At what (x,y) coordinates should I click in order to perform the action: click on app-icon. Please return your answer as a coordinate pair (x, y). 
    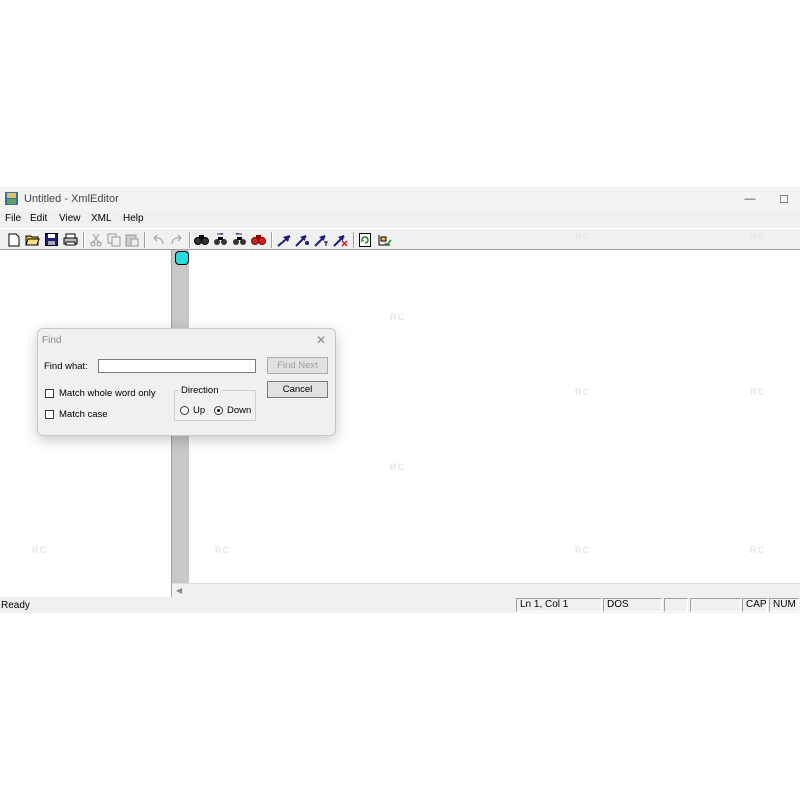
    Looking at the image, I should click on (11, 198).